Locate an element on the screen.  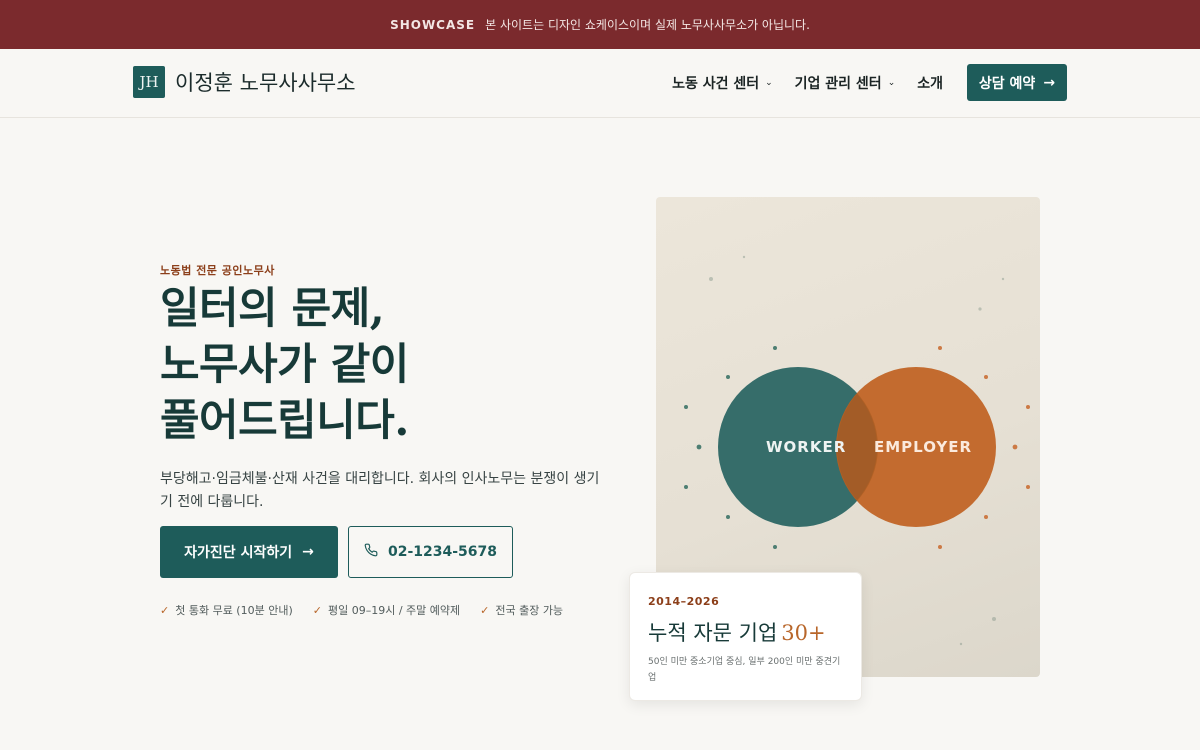
phone-number: 02-1234-5678 is located at coordinates (442, 552).